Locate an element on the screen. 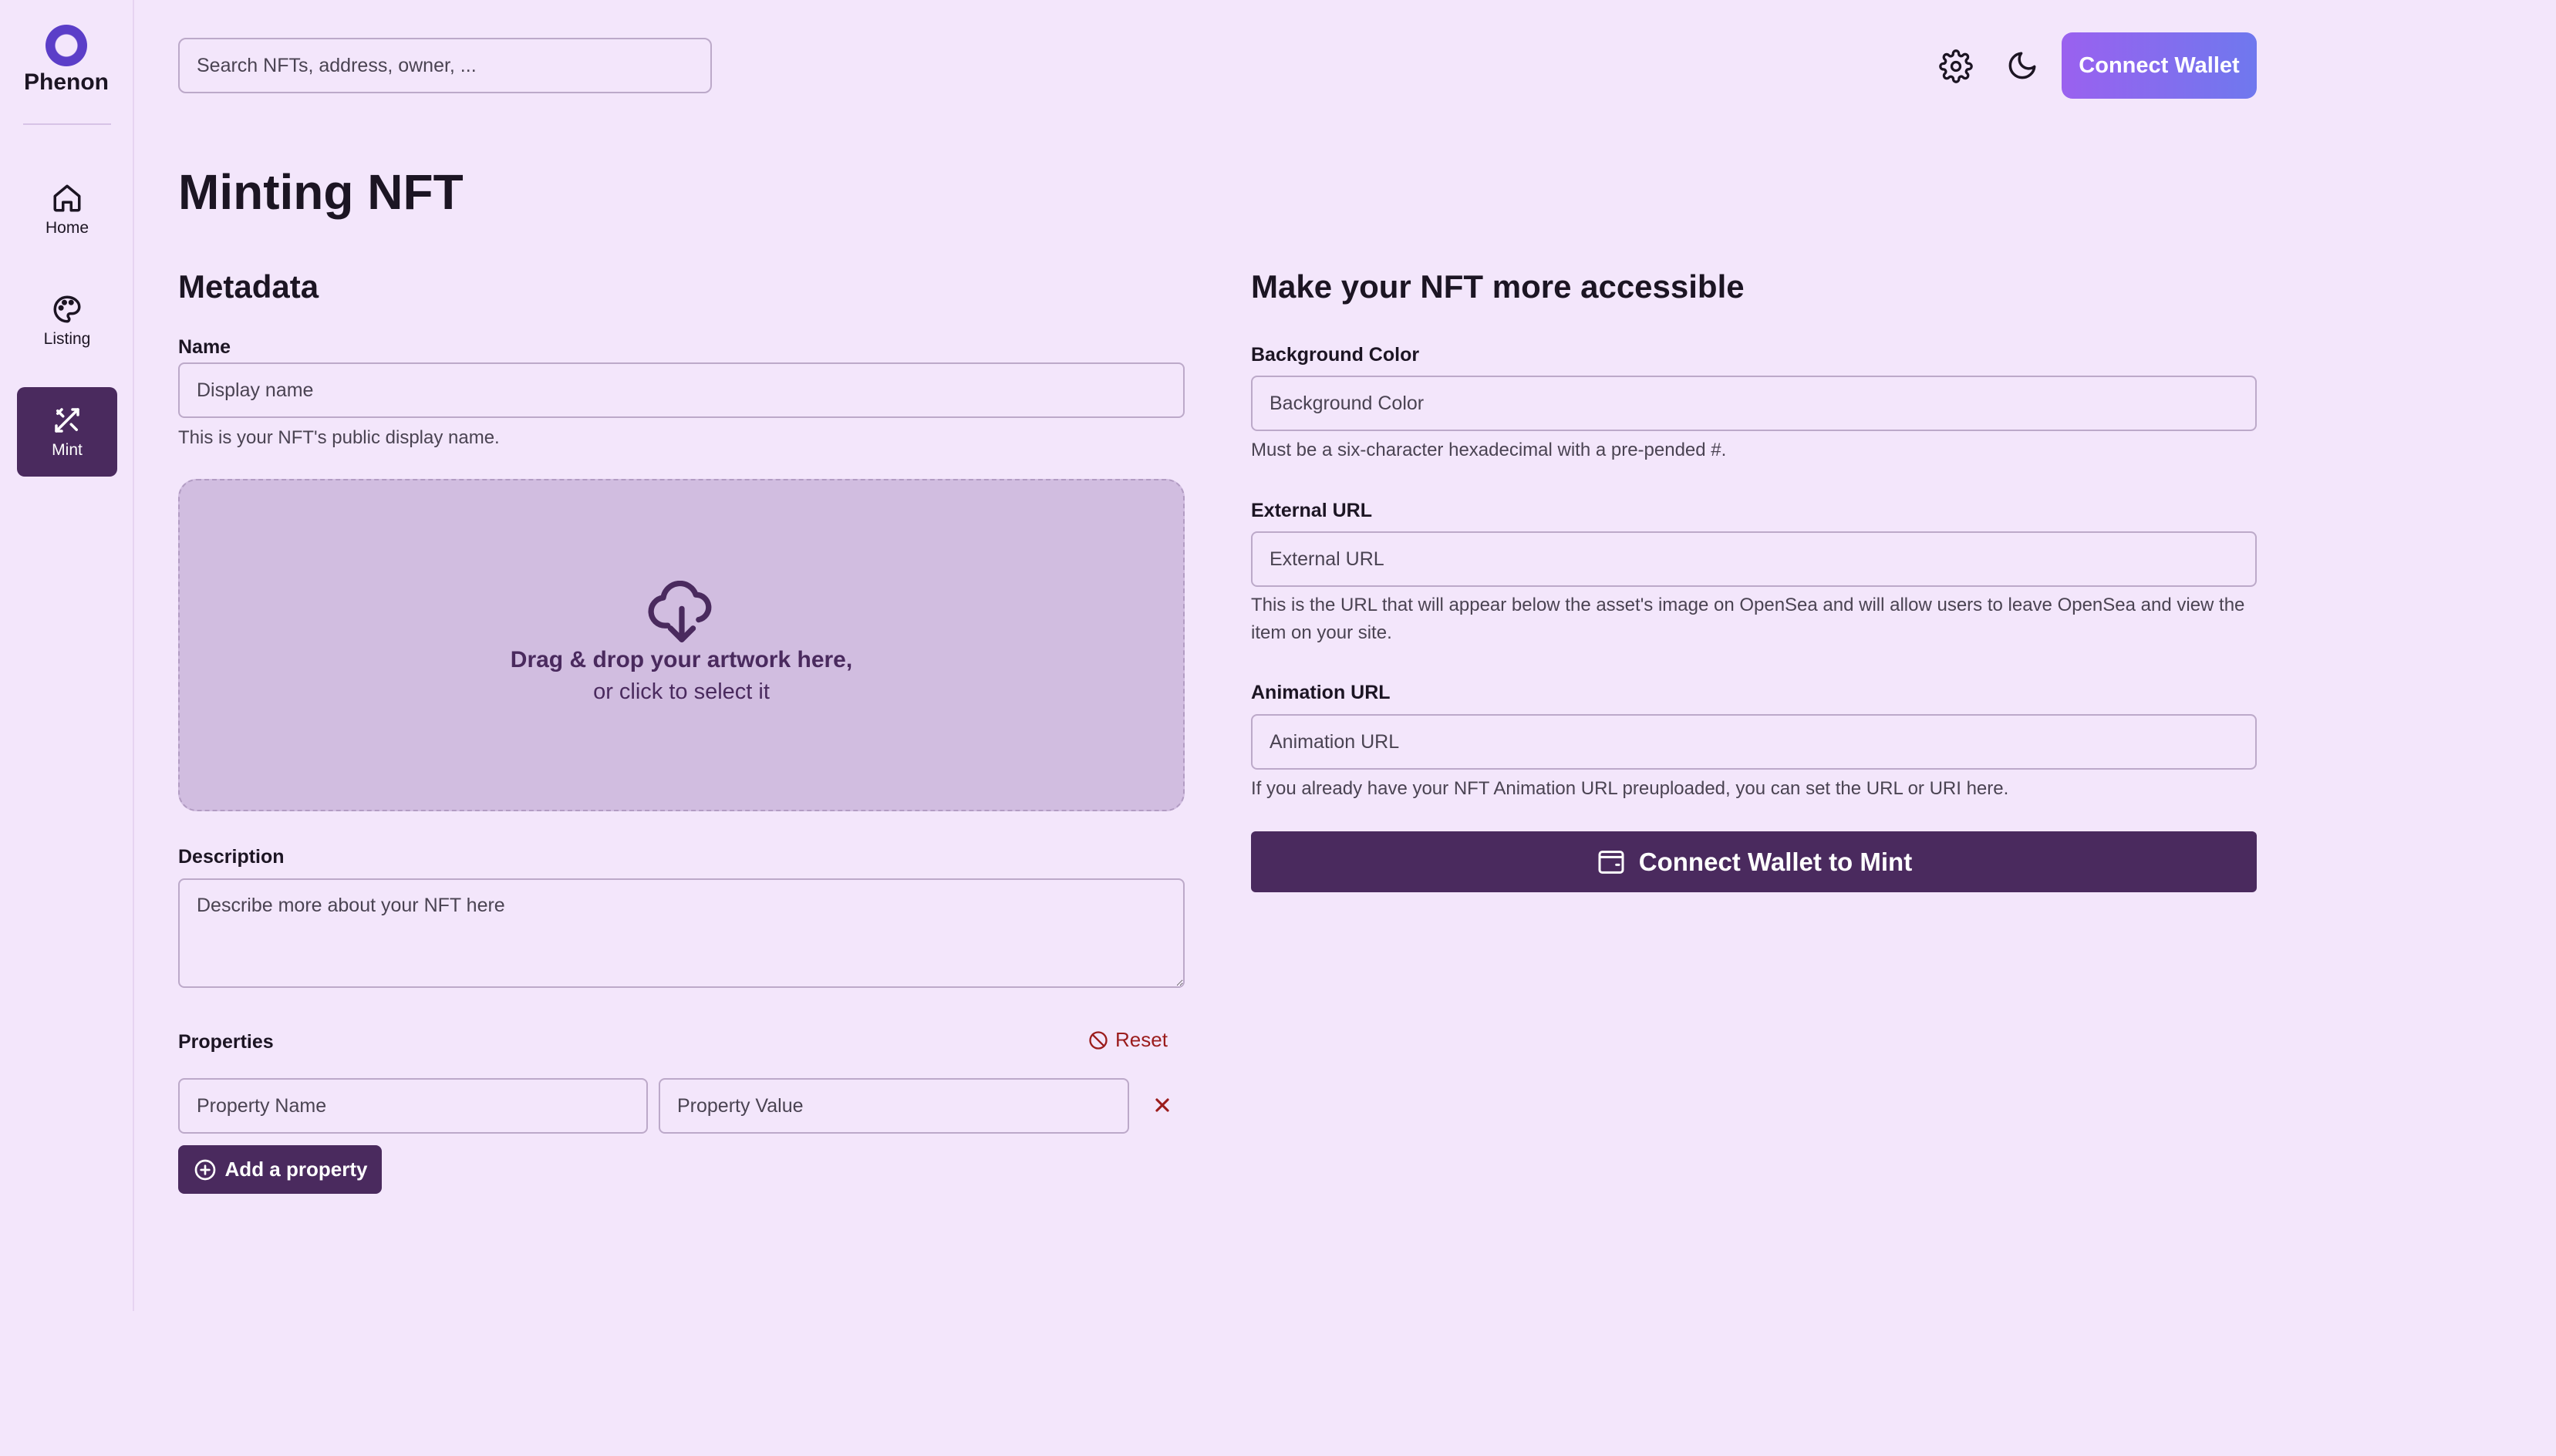 The image size is (2556, 1456). logo: Phenon is located at coordinates (66, 61).